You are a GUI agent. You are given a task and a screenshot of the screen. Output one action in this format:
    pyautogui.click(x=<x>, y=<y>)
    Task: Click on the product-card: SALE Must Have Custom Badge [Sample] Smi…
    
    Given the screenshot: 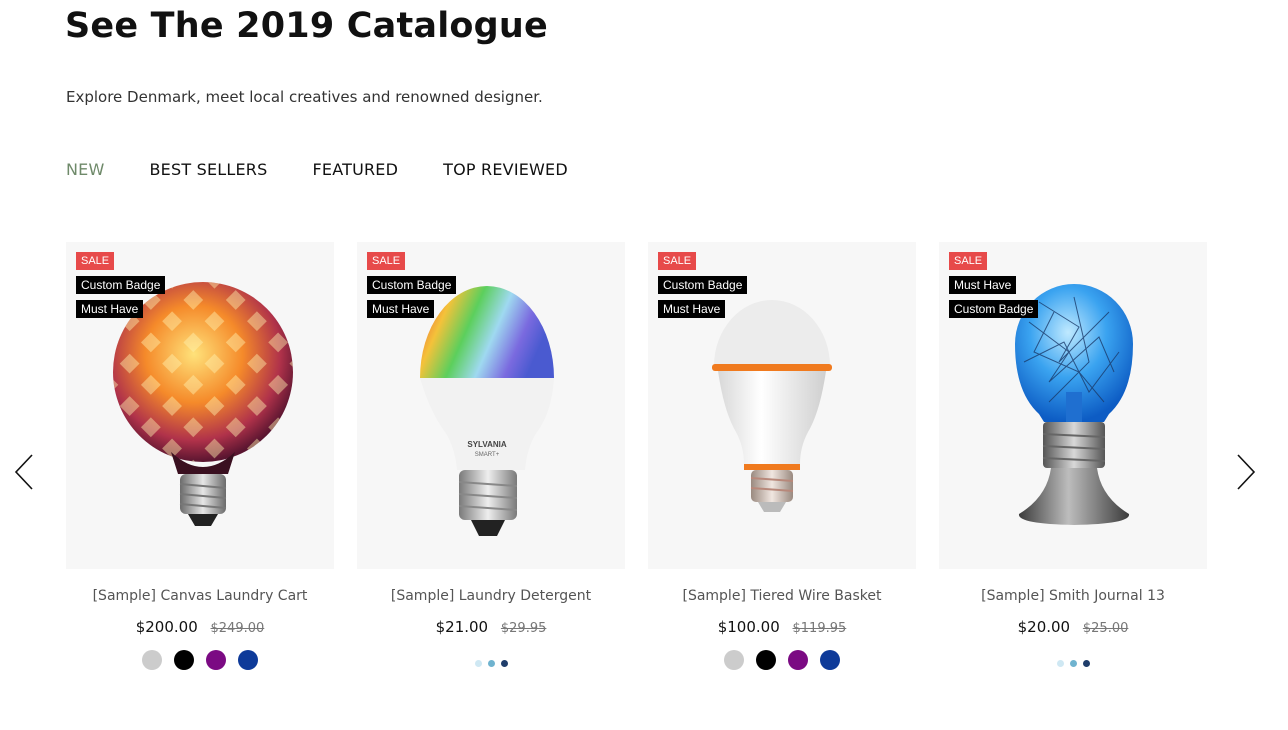 What is the action you would take?
    pyautogui.click(x=1073, y=454)
    